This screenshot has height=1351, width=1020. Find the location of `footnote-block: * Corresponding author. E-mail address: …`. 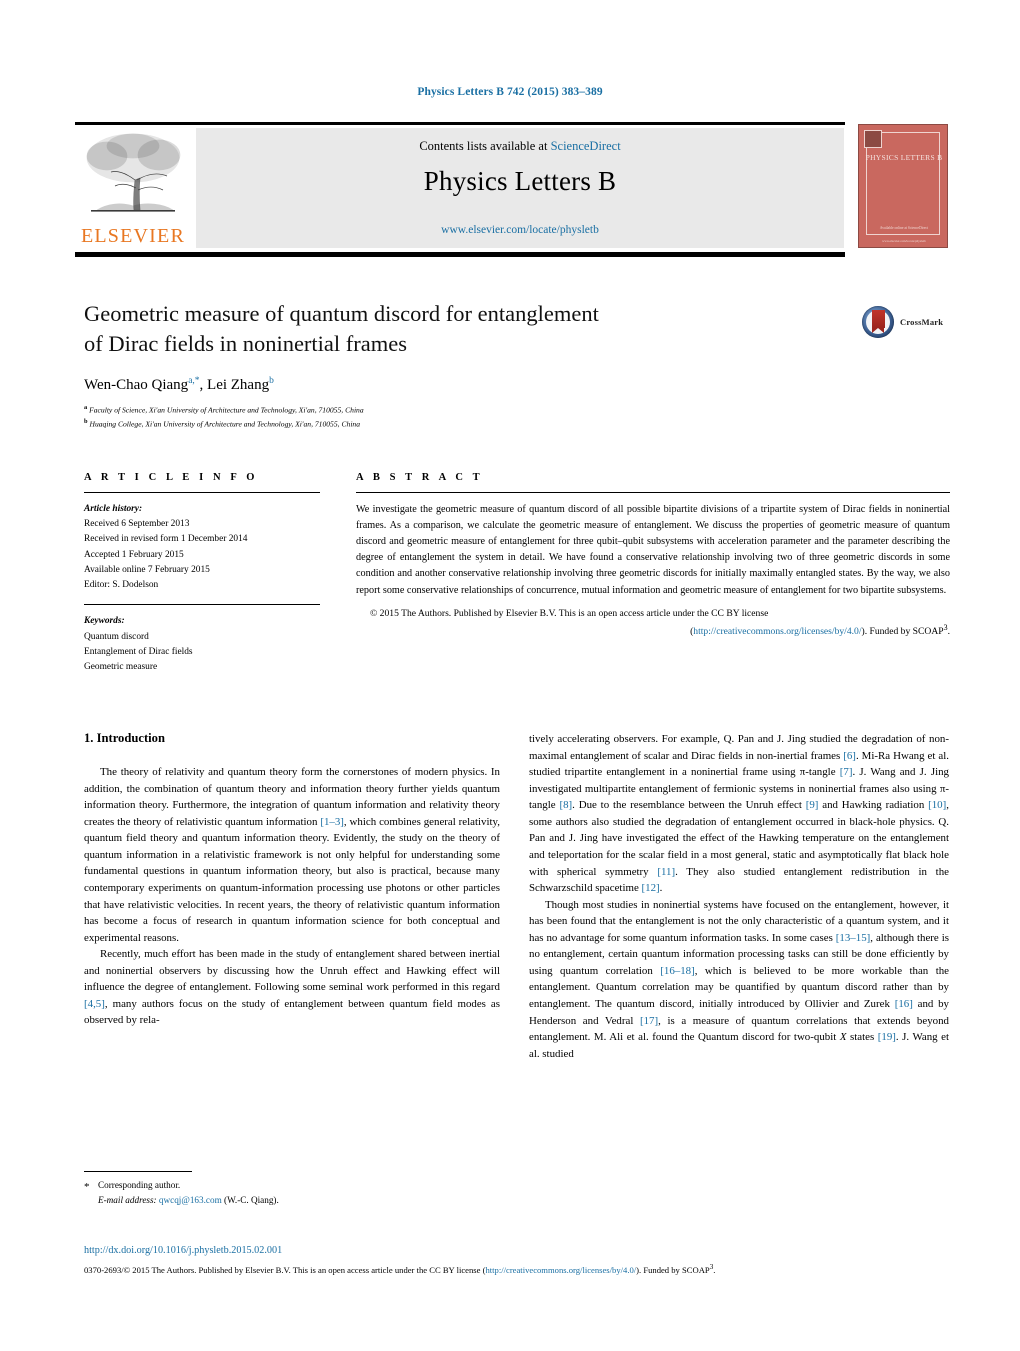

footnote-block: * Corresponding author. E-mail address: … is located at coordinates (292, 1189).